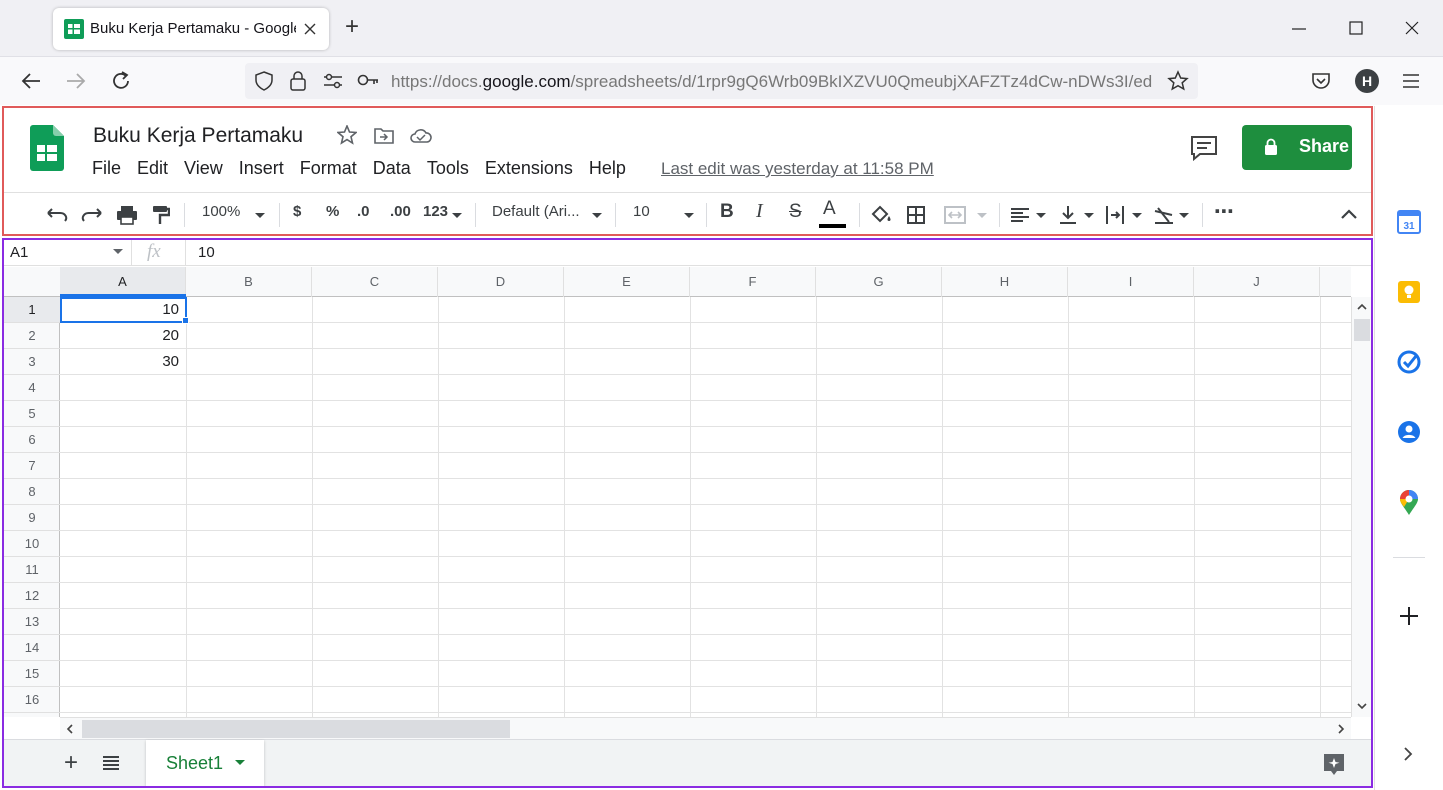 This screenshot has width=1443, height=790. Describe the element at coordinates (1005, 282) in the screenshot. I see `column-header-h: H` at that location.